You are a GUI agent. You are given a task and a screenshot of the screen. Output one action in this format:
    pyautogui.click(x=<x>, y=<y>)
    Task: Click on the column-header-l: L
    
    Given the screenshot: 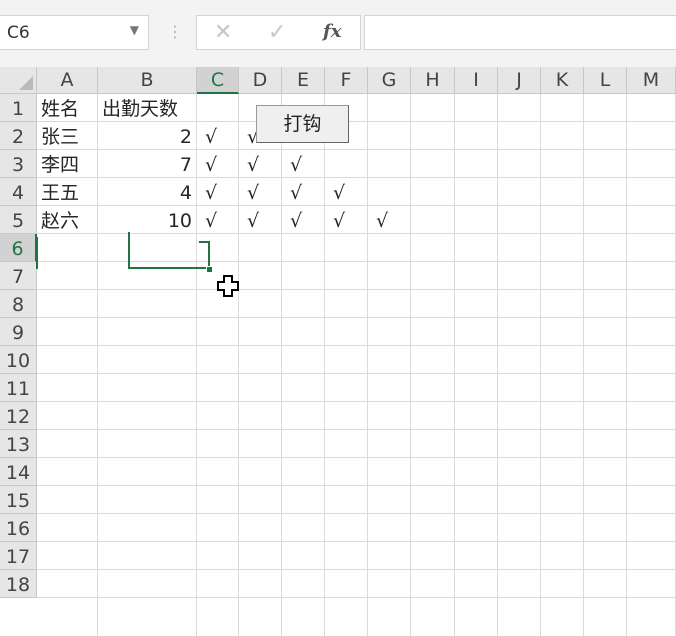 What is the action you would take?
    pyautogui.click(x=605, y=80)
    